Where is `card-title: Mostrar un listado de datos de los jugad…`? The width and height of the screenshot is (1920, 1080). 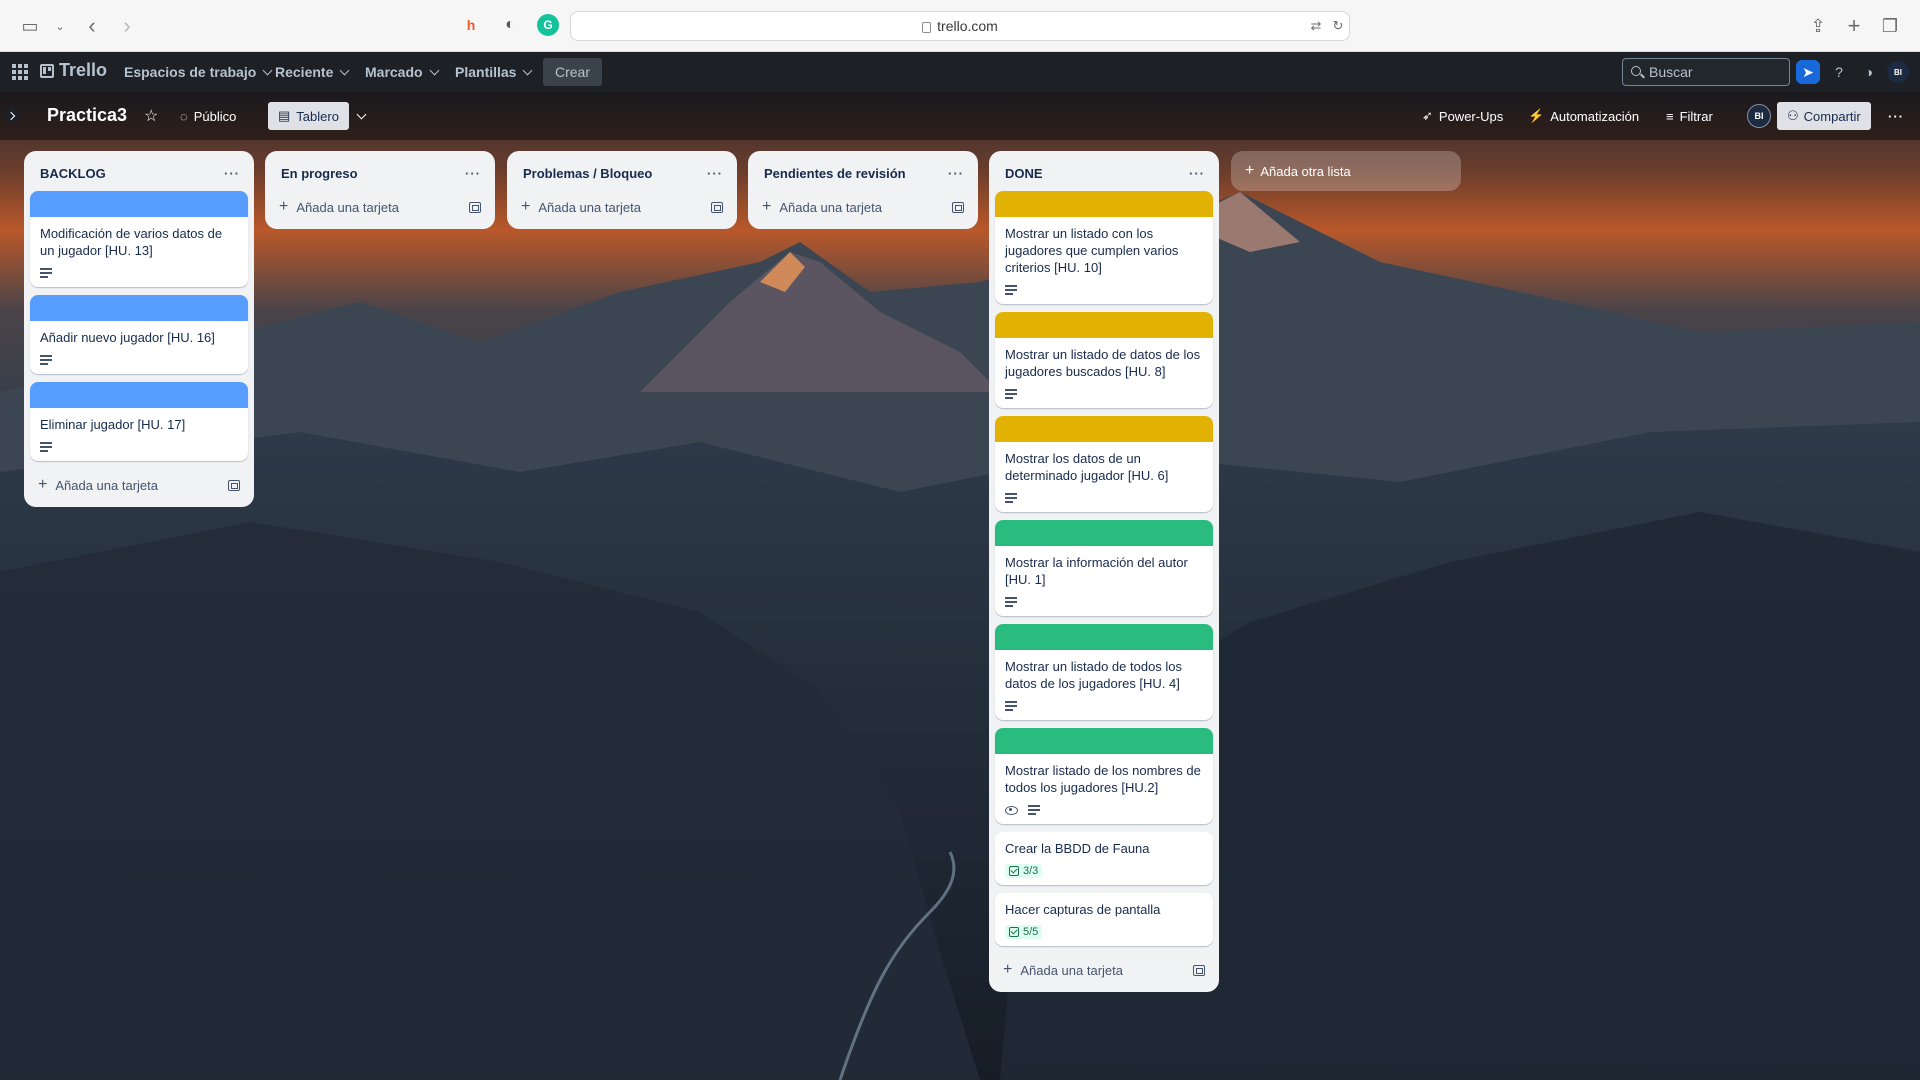 card-title: Mostrar un listado de datos de los jugad… is located at coordinates (1103, 363).